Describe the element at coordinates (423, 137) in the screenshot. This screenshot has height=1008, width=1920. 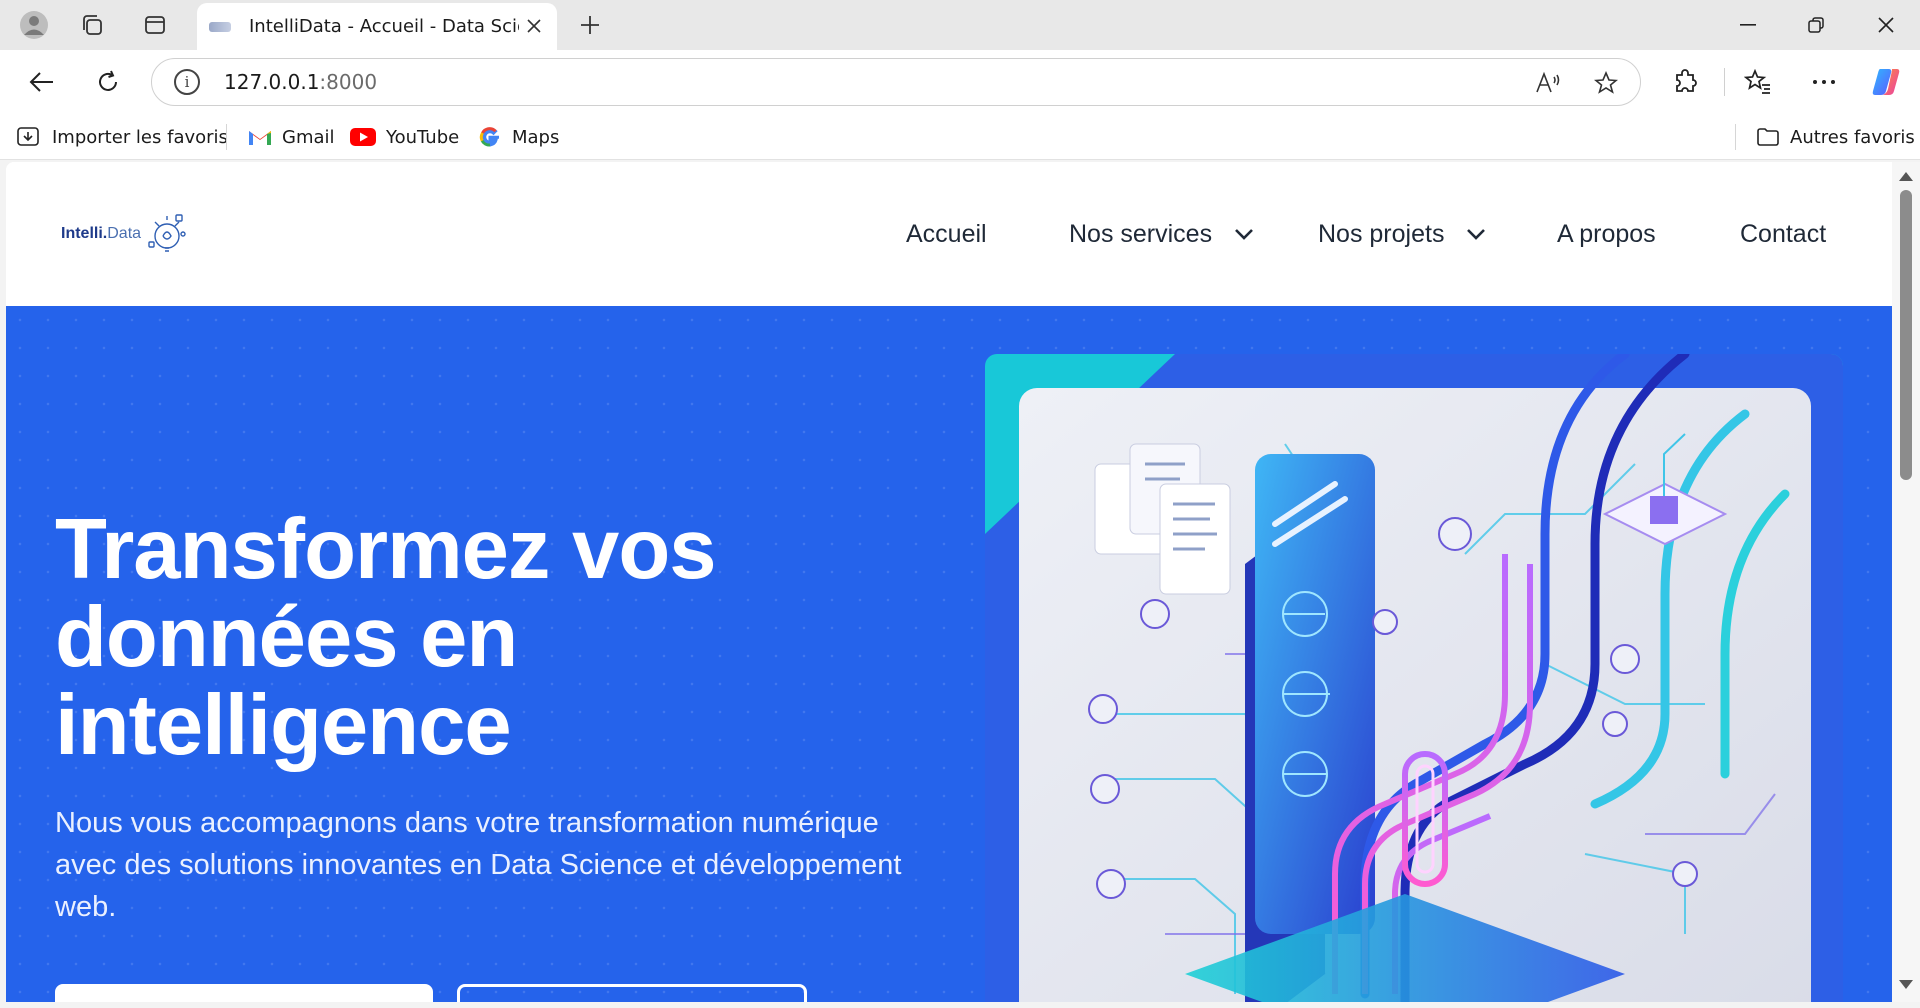
I see `bookmark-label: YouTube` at that location.